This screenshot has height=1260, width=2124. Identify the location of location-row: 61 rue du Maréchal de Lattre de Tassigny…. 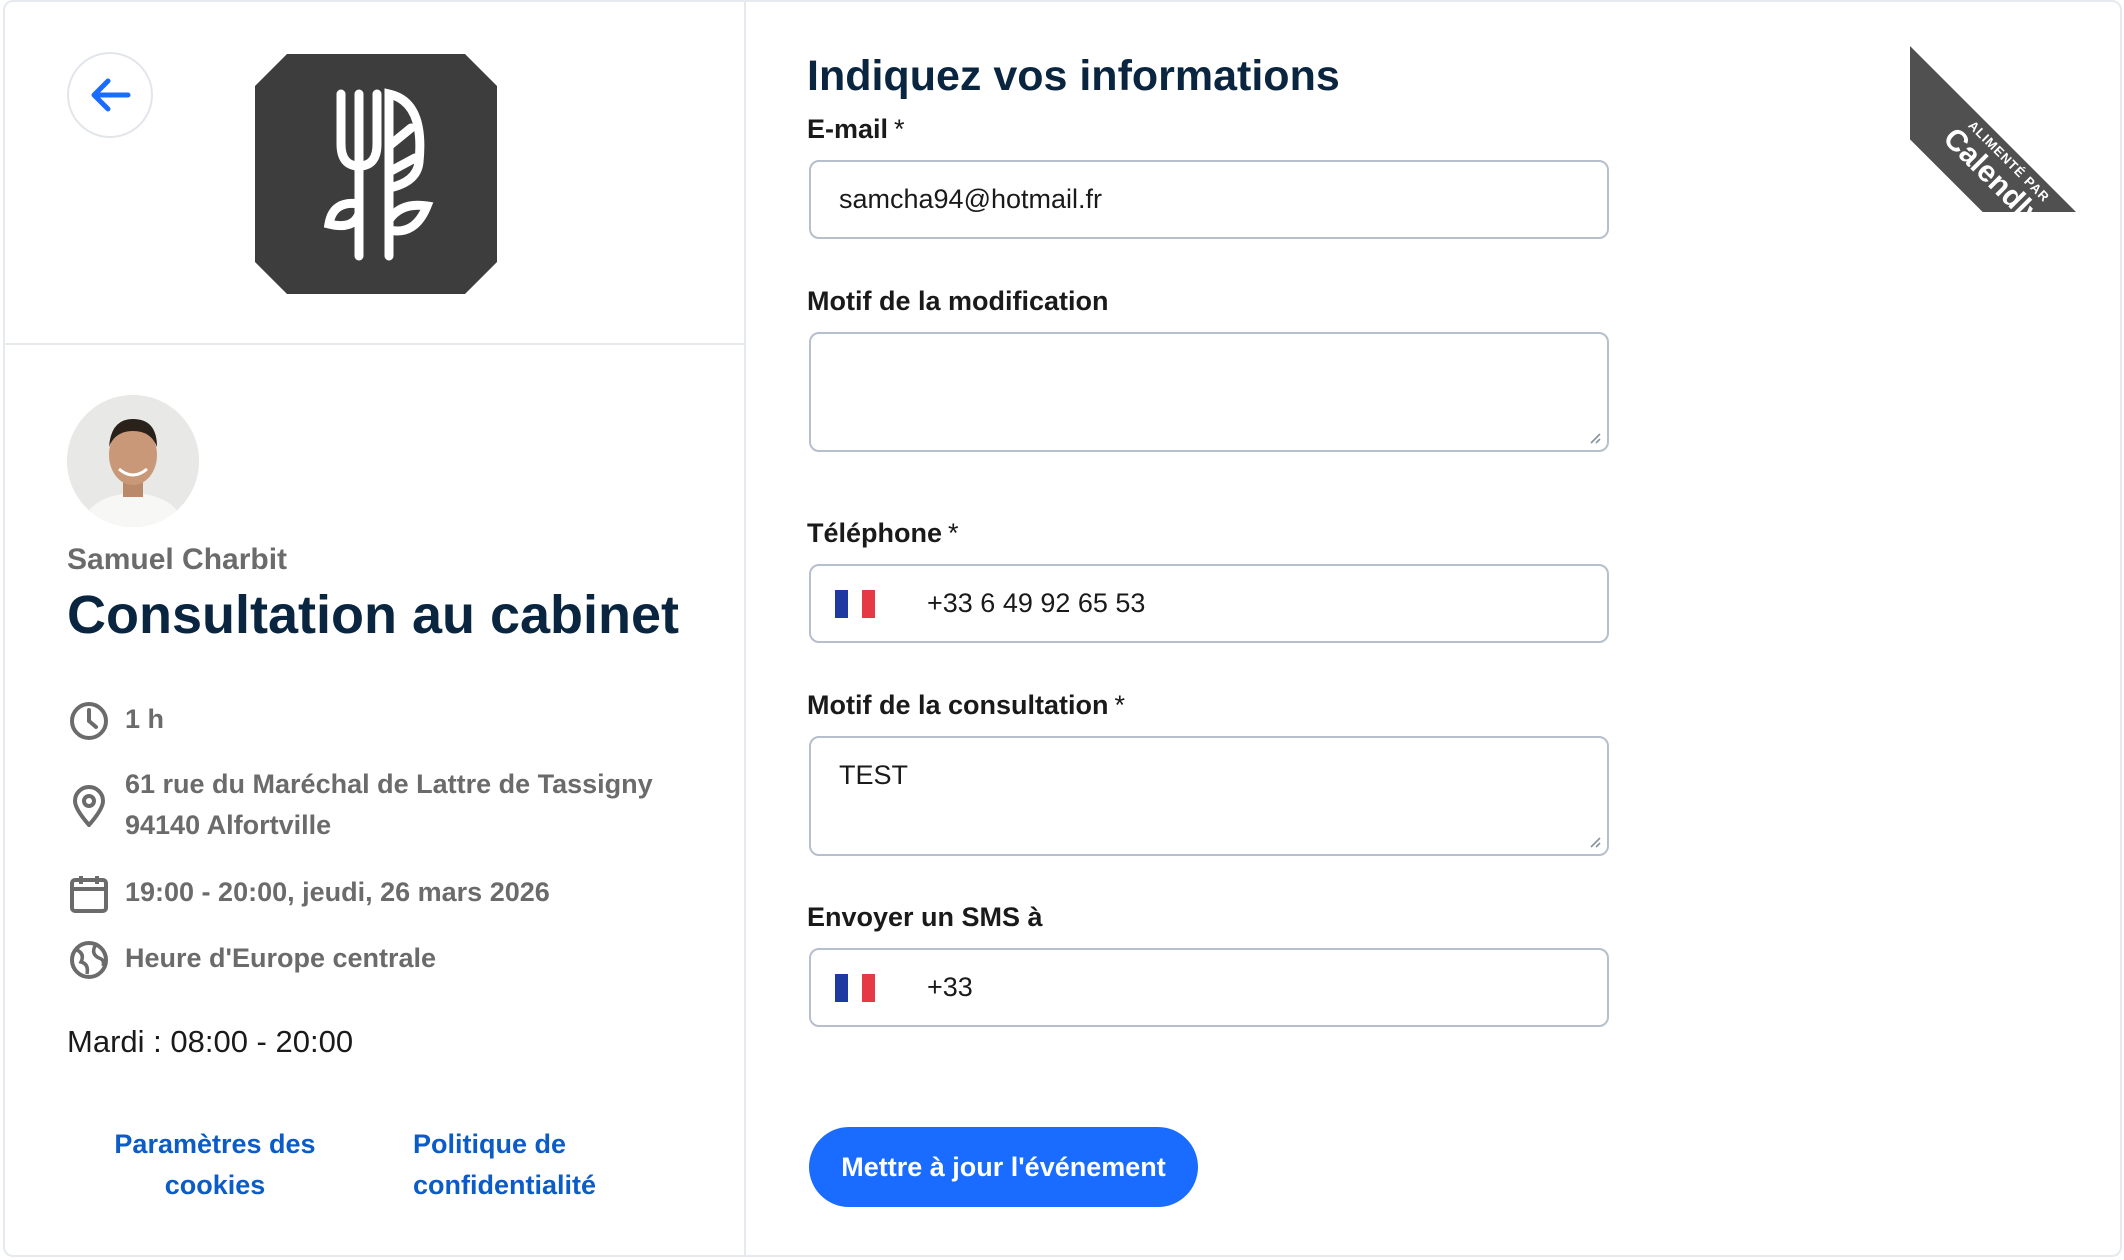
(360, 805).